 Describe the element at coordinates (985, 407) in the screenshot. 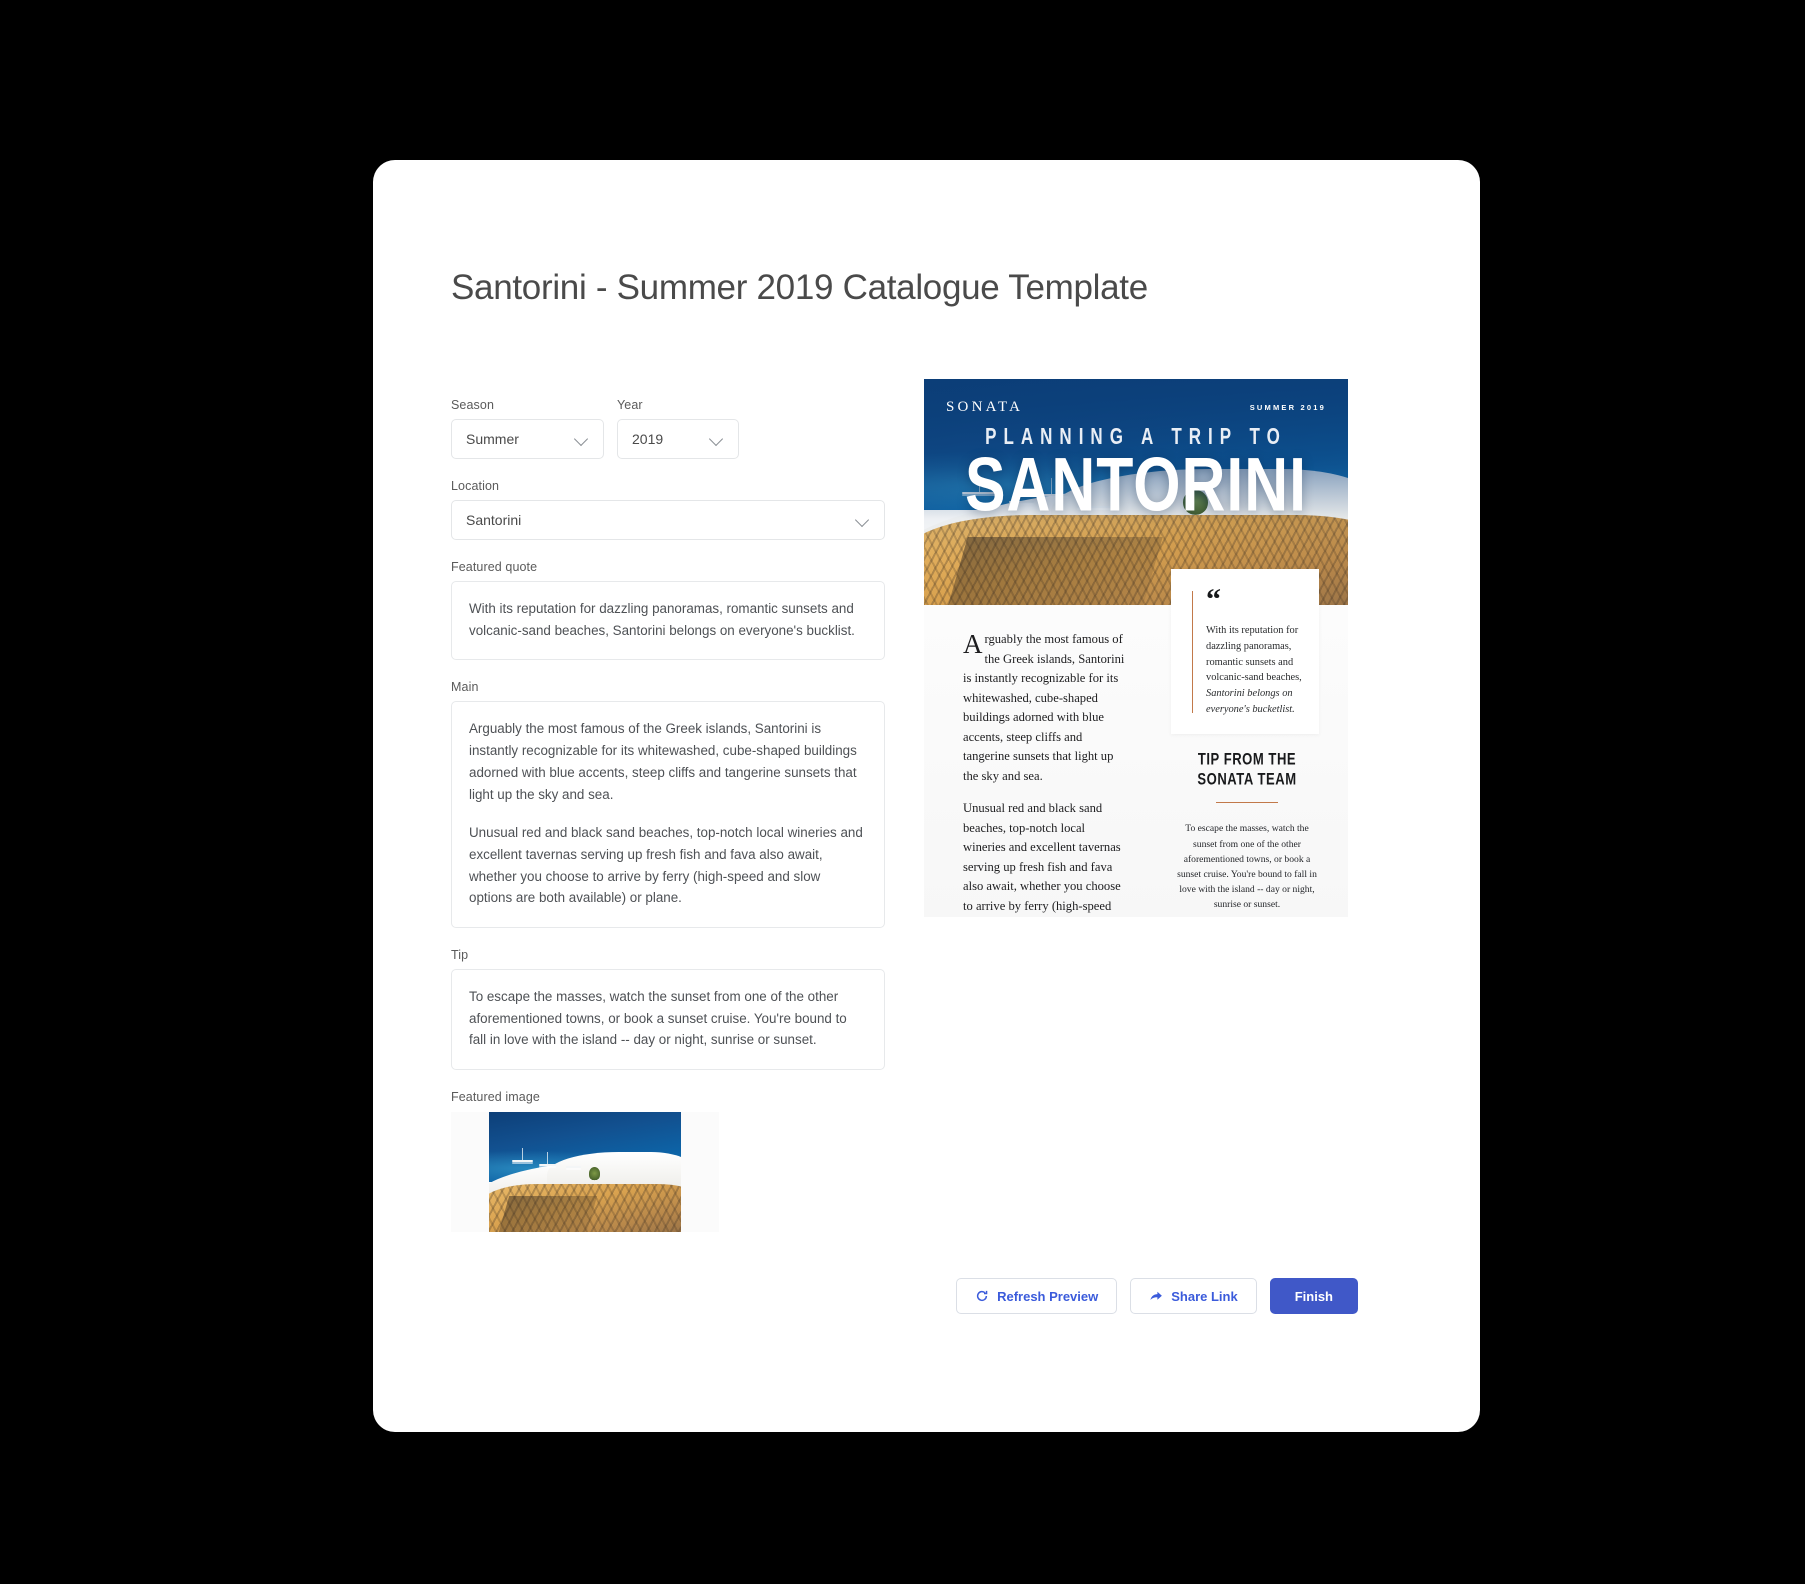

I see `preview-brand: SONATA` at that location.